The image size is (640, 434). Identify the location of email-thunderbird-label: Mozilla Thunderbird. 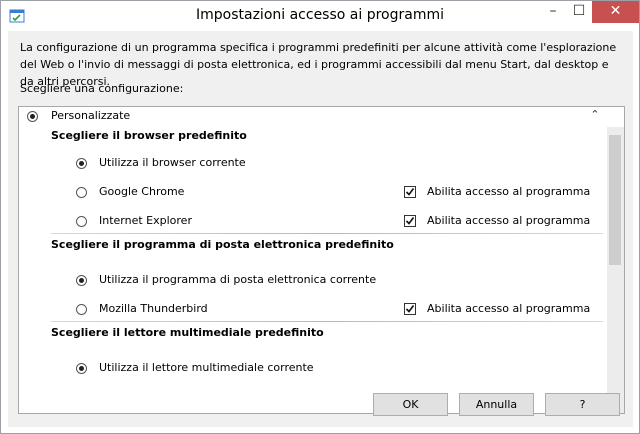
(153, 309).